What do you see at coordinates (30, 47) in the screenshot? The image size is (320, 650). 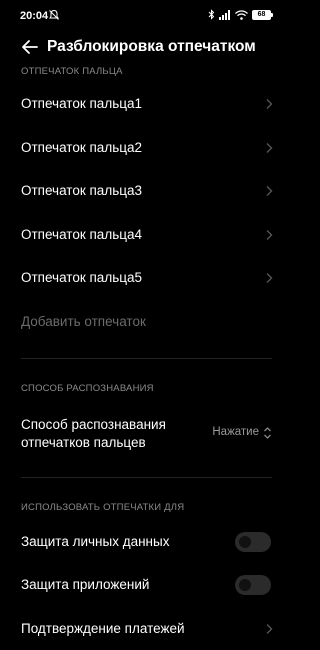 I see `arrow-left-icon` at bounding box center [30, 47].